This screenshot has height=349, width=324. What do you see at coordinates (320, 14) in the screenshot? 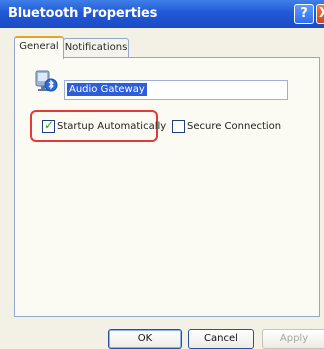
I see `close-button: X` at bounding box center [320, 14].